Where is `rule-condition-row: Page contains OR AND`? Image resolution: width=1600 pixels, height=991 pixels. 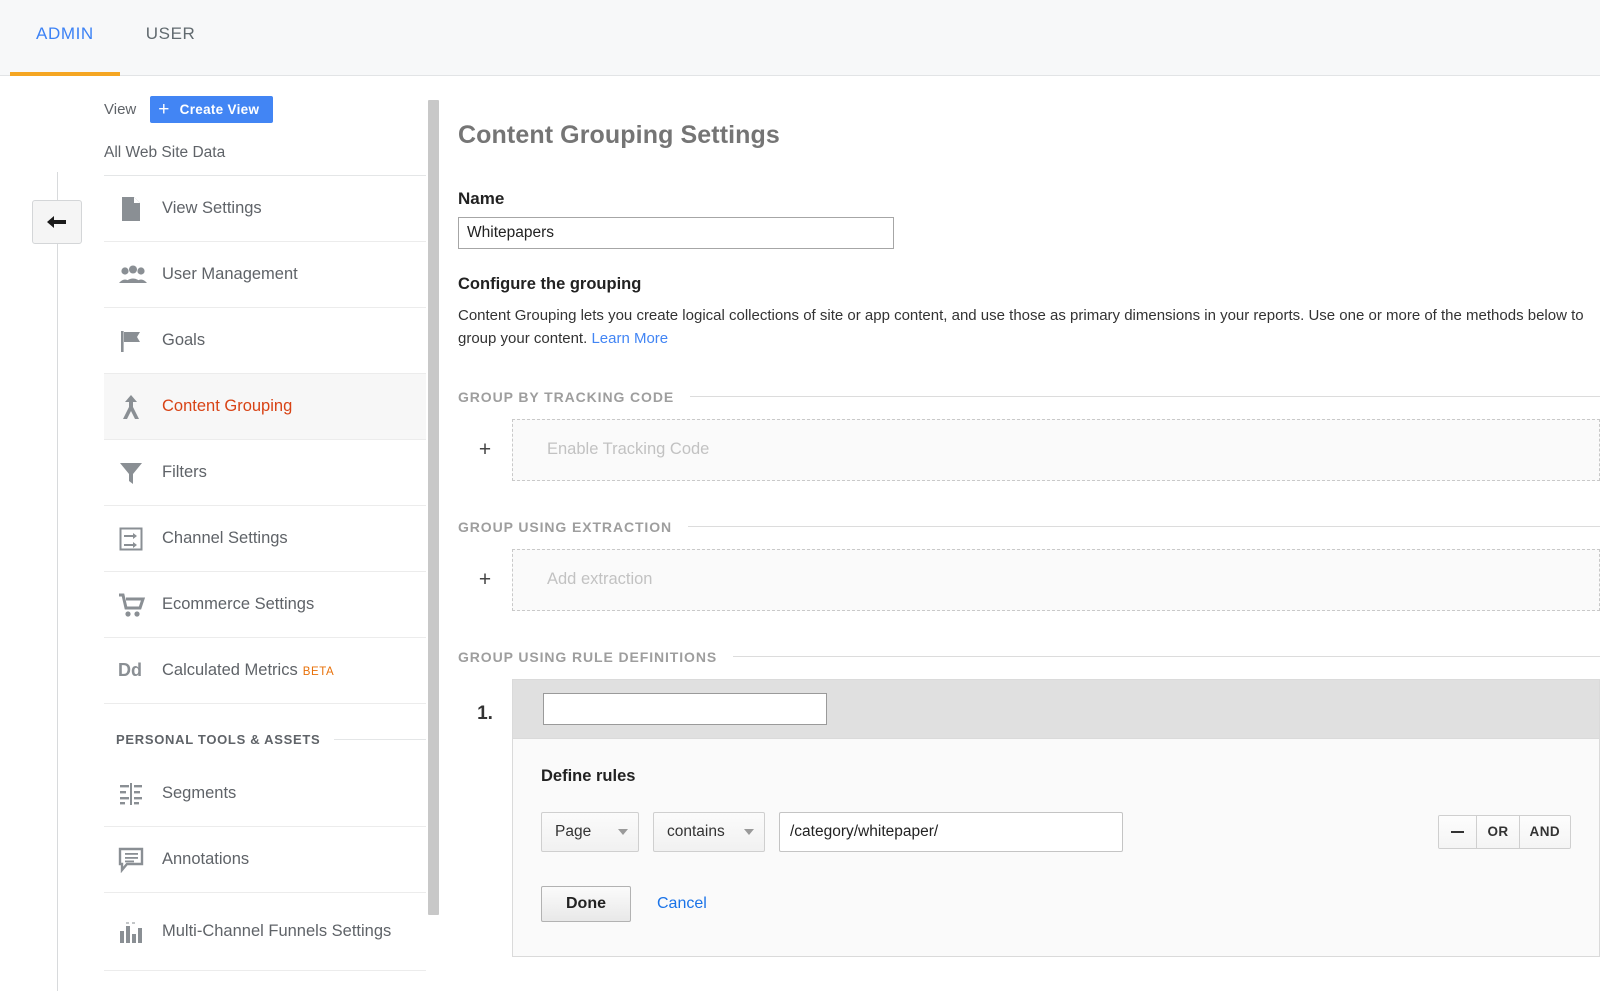
rule-condition-row: Page contains OR AND is located at coordinates (1056, 831).